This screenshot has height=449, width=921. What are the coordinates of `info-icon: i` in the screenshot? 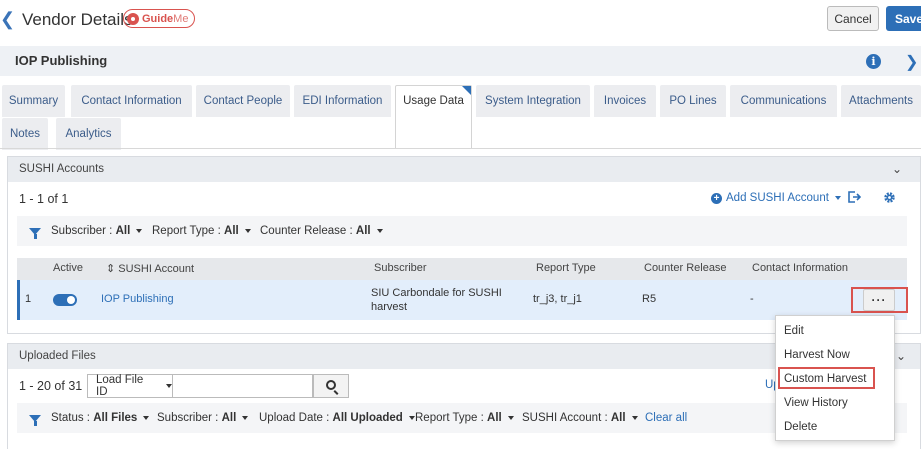 It's located at (873, 61).